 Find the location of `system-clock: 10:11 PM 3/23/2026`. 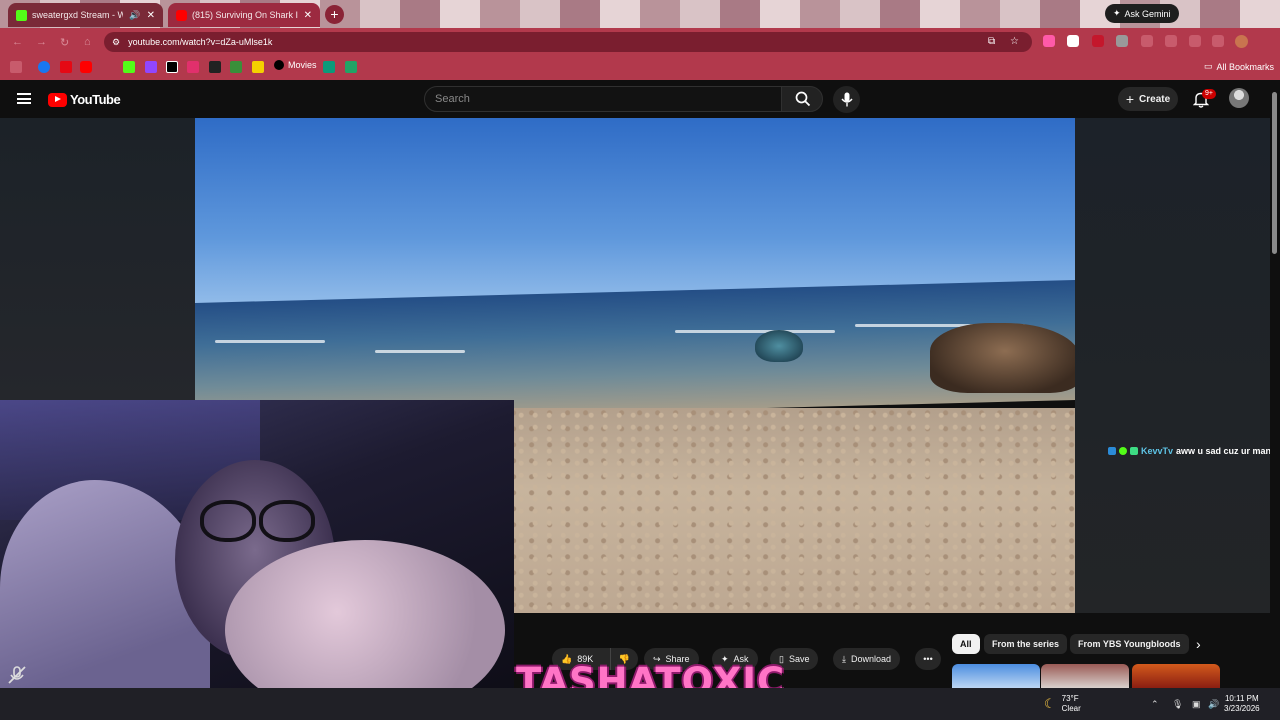

system-clock: 10:11 PM 3/23/2026 is located at coordinates (1242, 704).